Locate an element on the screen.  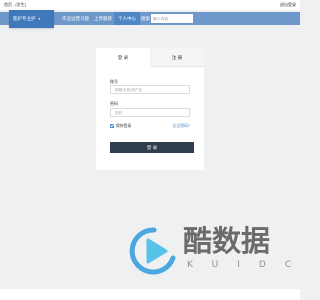
title-bar: 首页 - [学生] 退出登录 is located at coordinates (150, 5).